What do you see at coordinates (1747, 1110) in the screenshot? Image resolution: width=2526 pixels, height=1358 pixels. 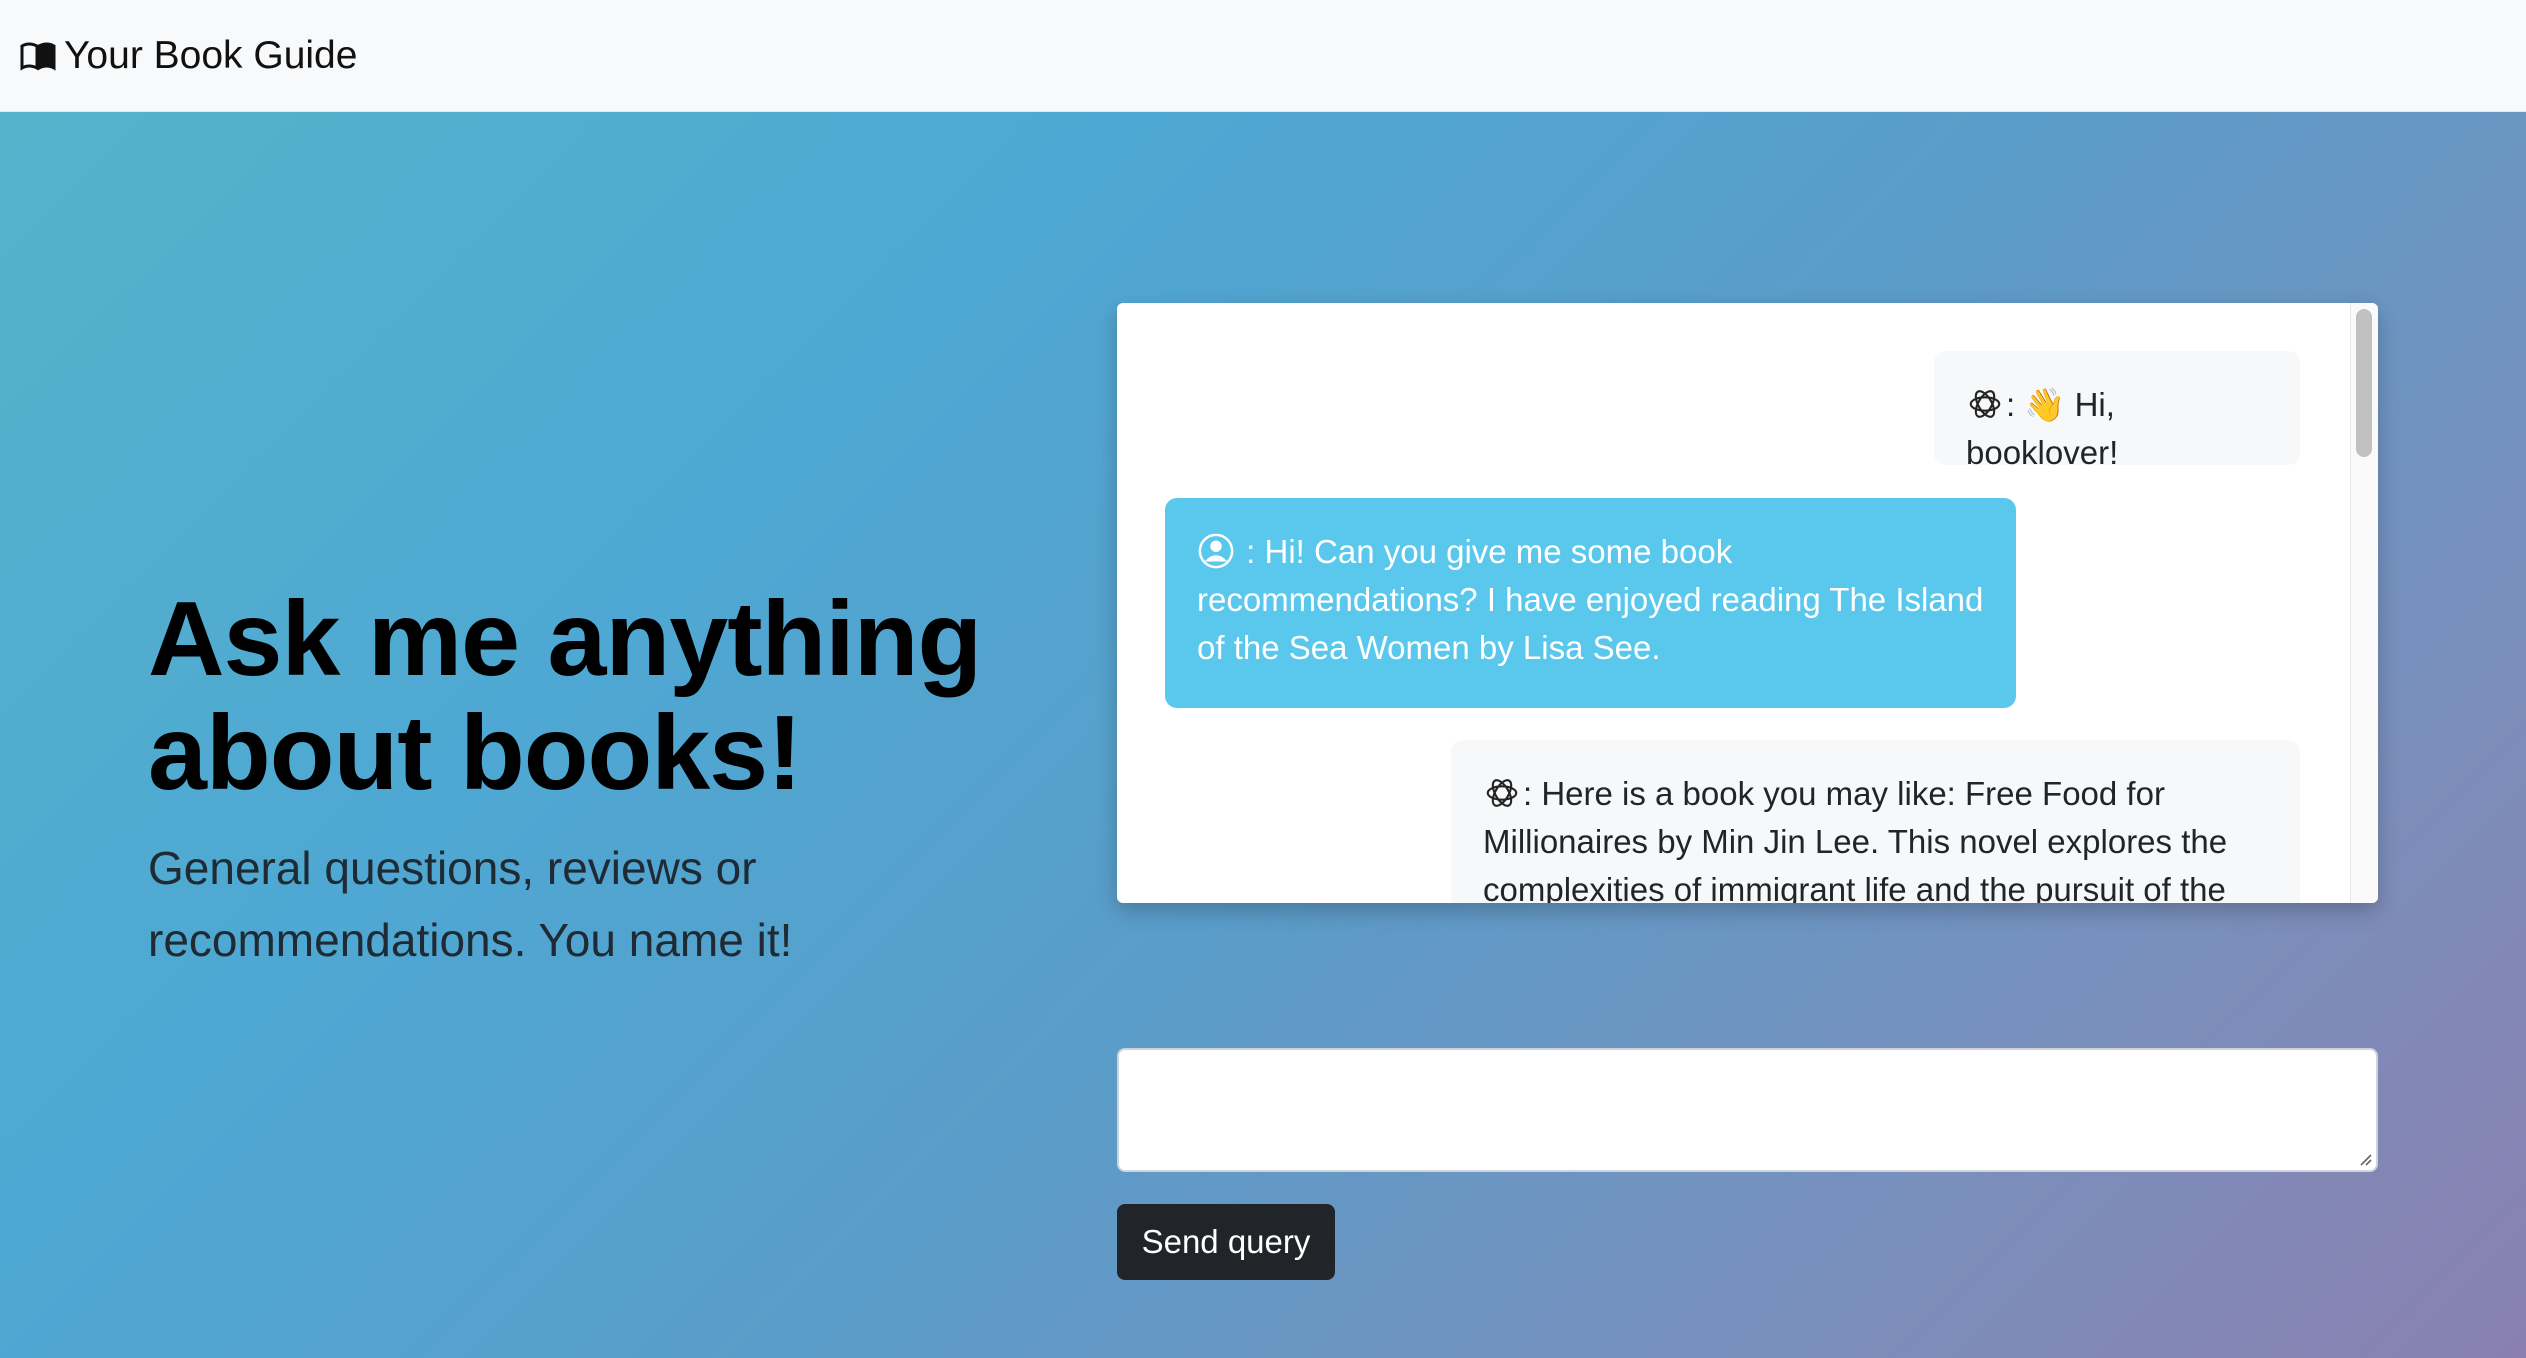 I see `query-input` at bounding box center [1747, 1110].